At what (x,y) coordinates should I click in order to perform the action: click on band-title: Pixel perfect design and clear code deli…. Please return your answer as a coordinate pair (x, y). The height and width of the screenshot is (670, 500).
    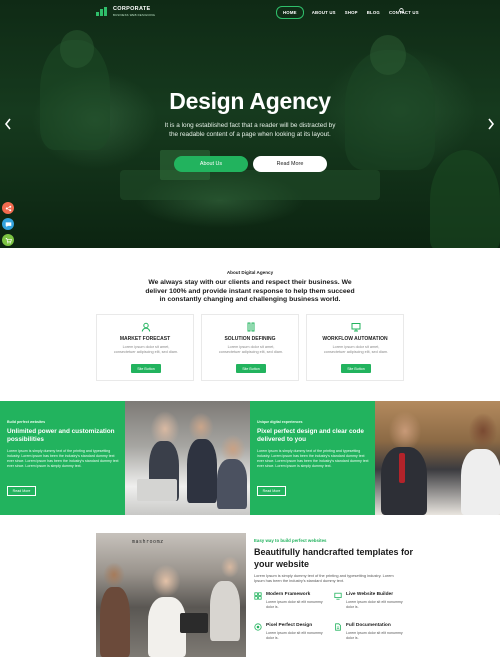
    Looking at the image, I should click on (310, 435).